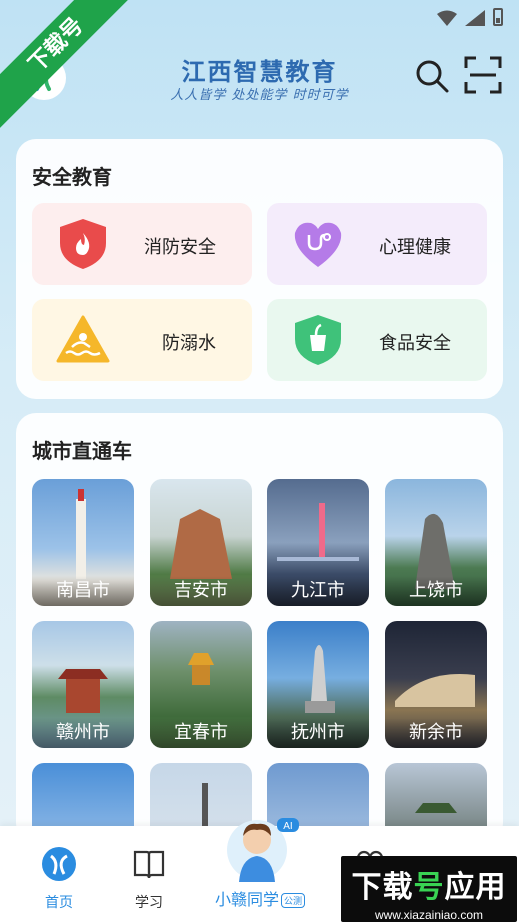 Image resolution: width=519 pixels, height=924 pixels. Describe the element at coordinates (246, 899) in the screenshot. I see `nav-assistant-label: 小赣同学` at that location.